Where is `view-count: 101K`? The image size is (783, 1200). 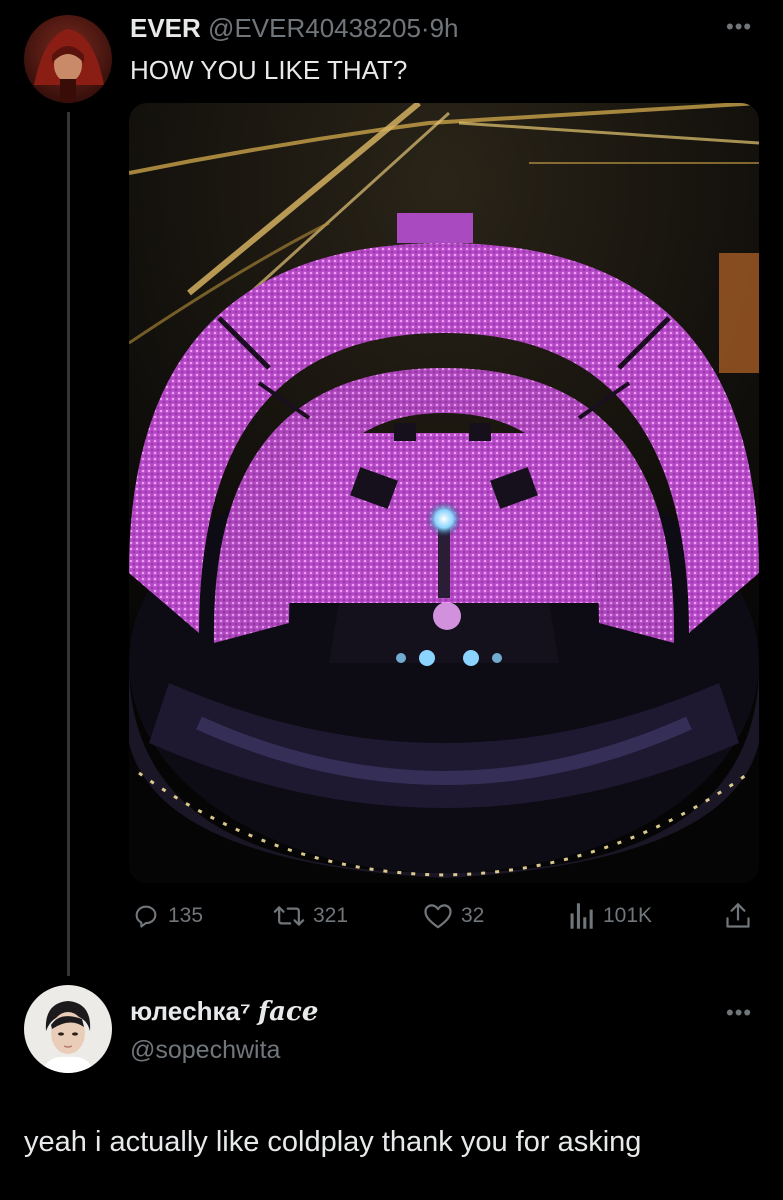 view-count: 101K is located at coordinates (628, 915).